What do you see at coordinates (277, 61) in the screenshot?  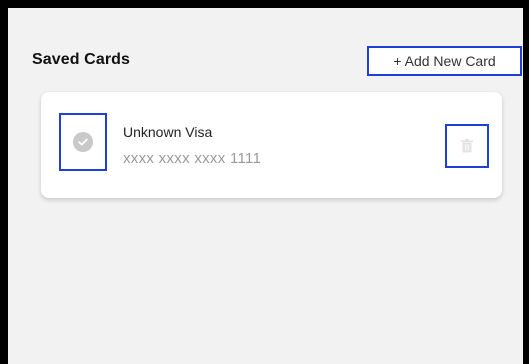 I see `saved-cards-header: Saved Cards + Add New Card` at bounding box center [277, 61].